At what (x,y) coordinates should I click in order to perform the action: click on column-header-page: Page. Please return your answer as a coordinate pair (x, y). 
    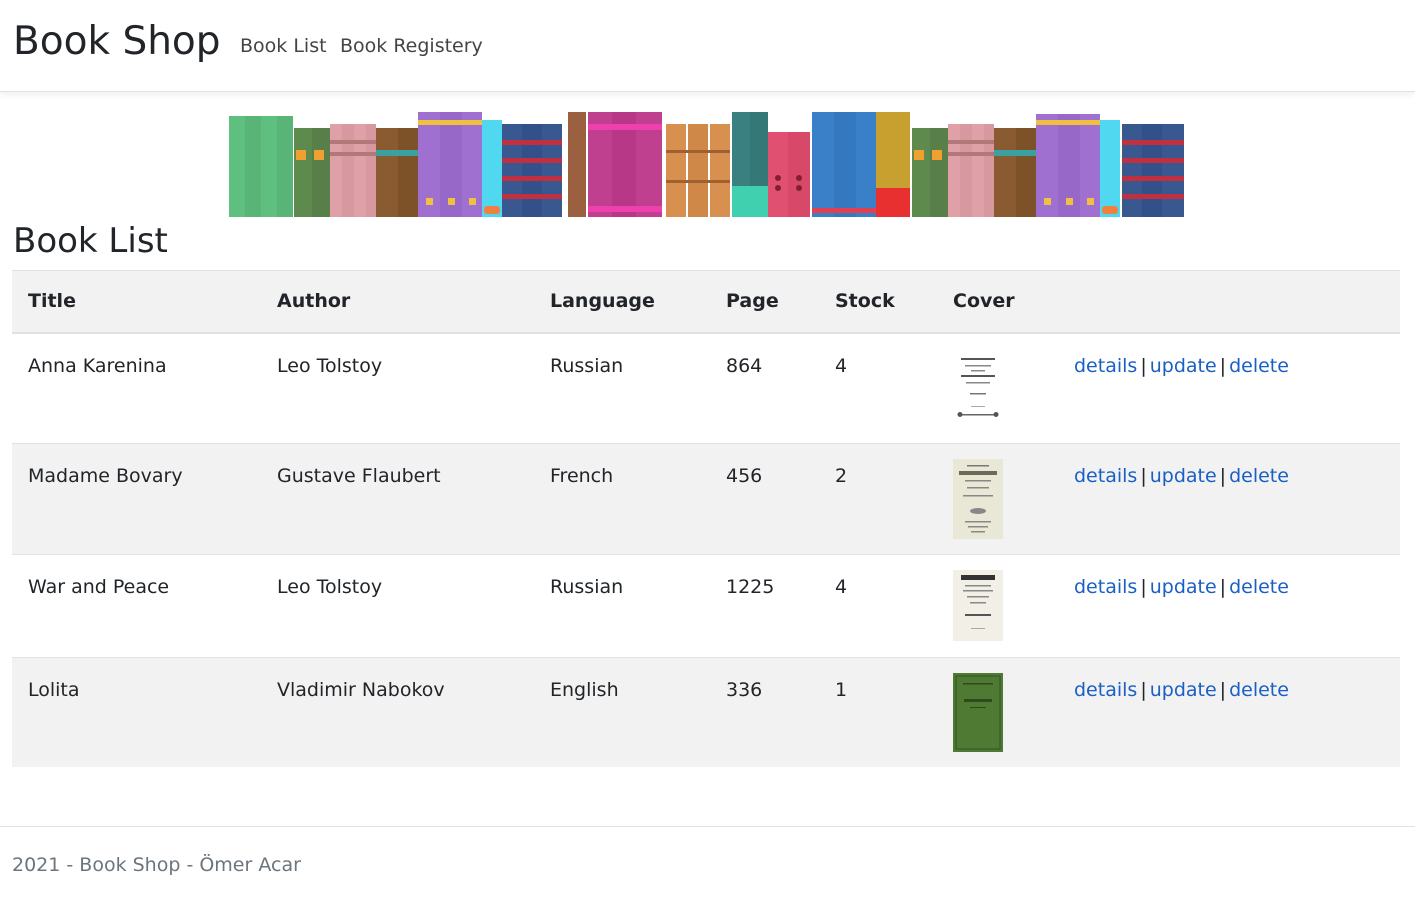
    Looking at the image, I should click on (764, 302).